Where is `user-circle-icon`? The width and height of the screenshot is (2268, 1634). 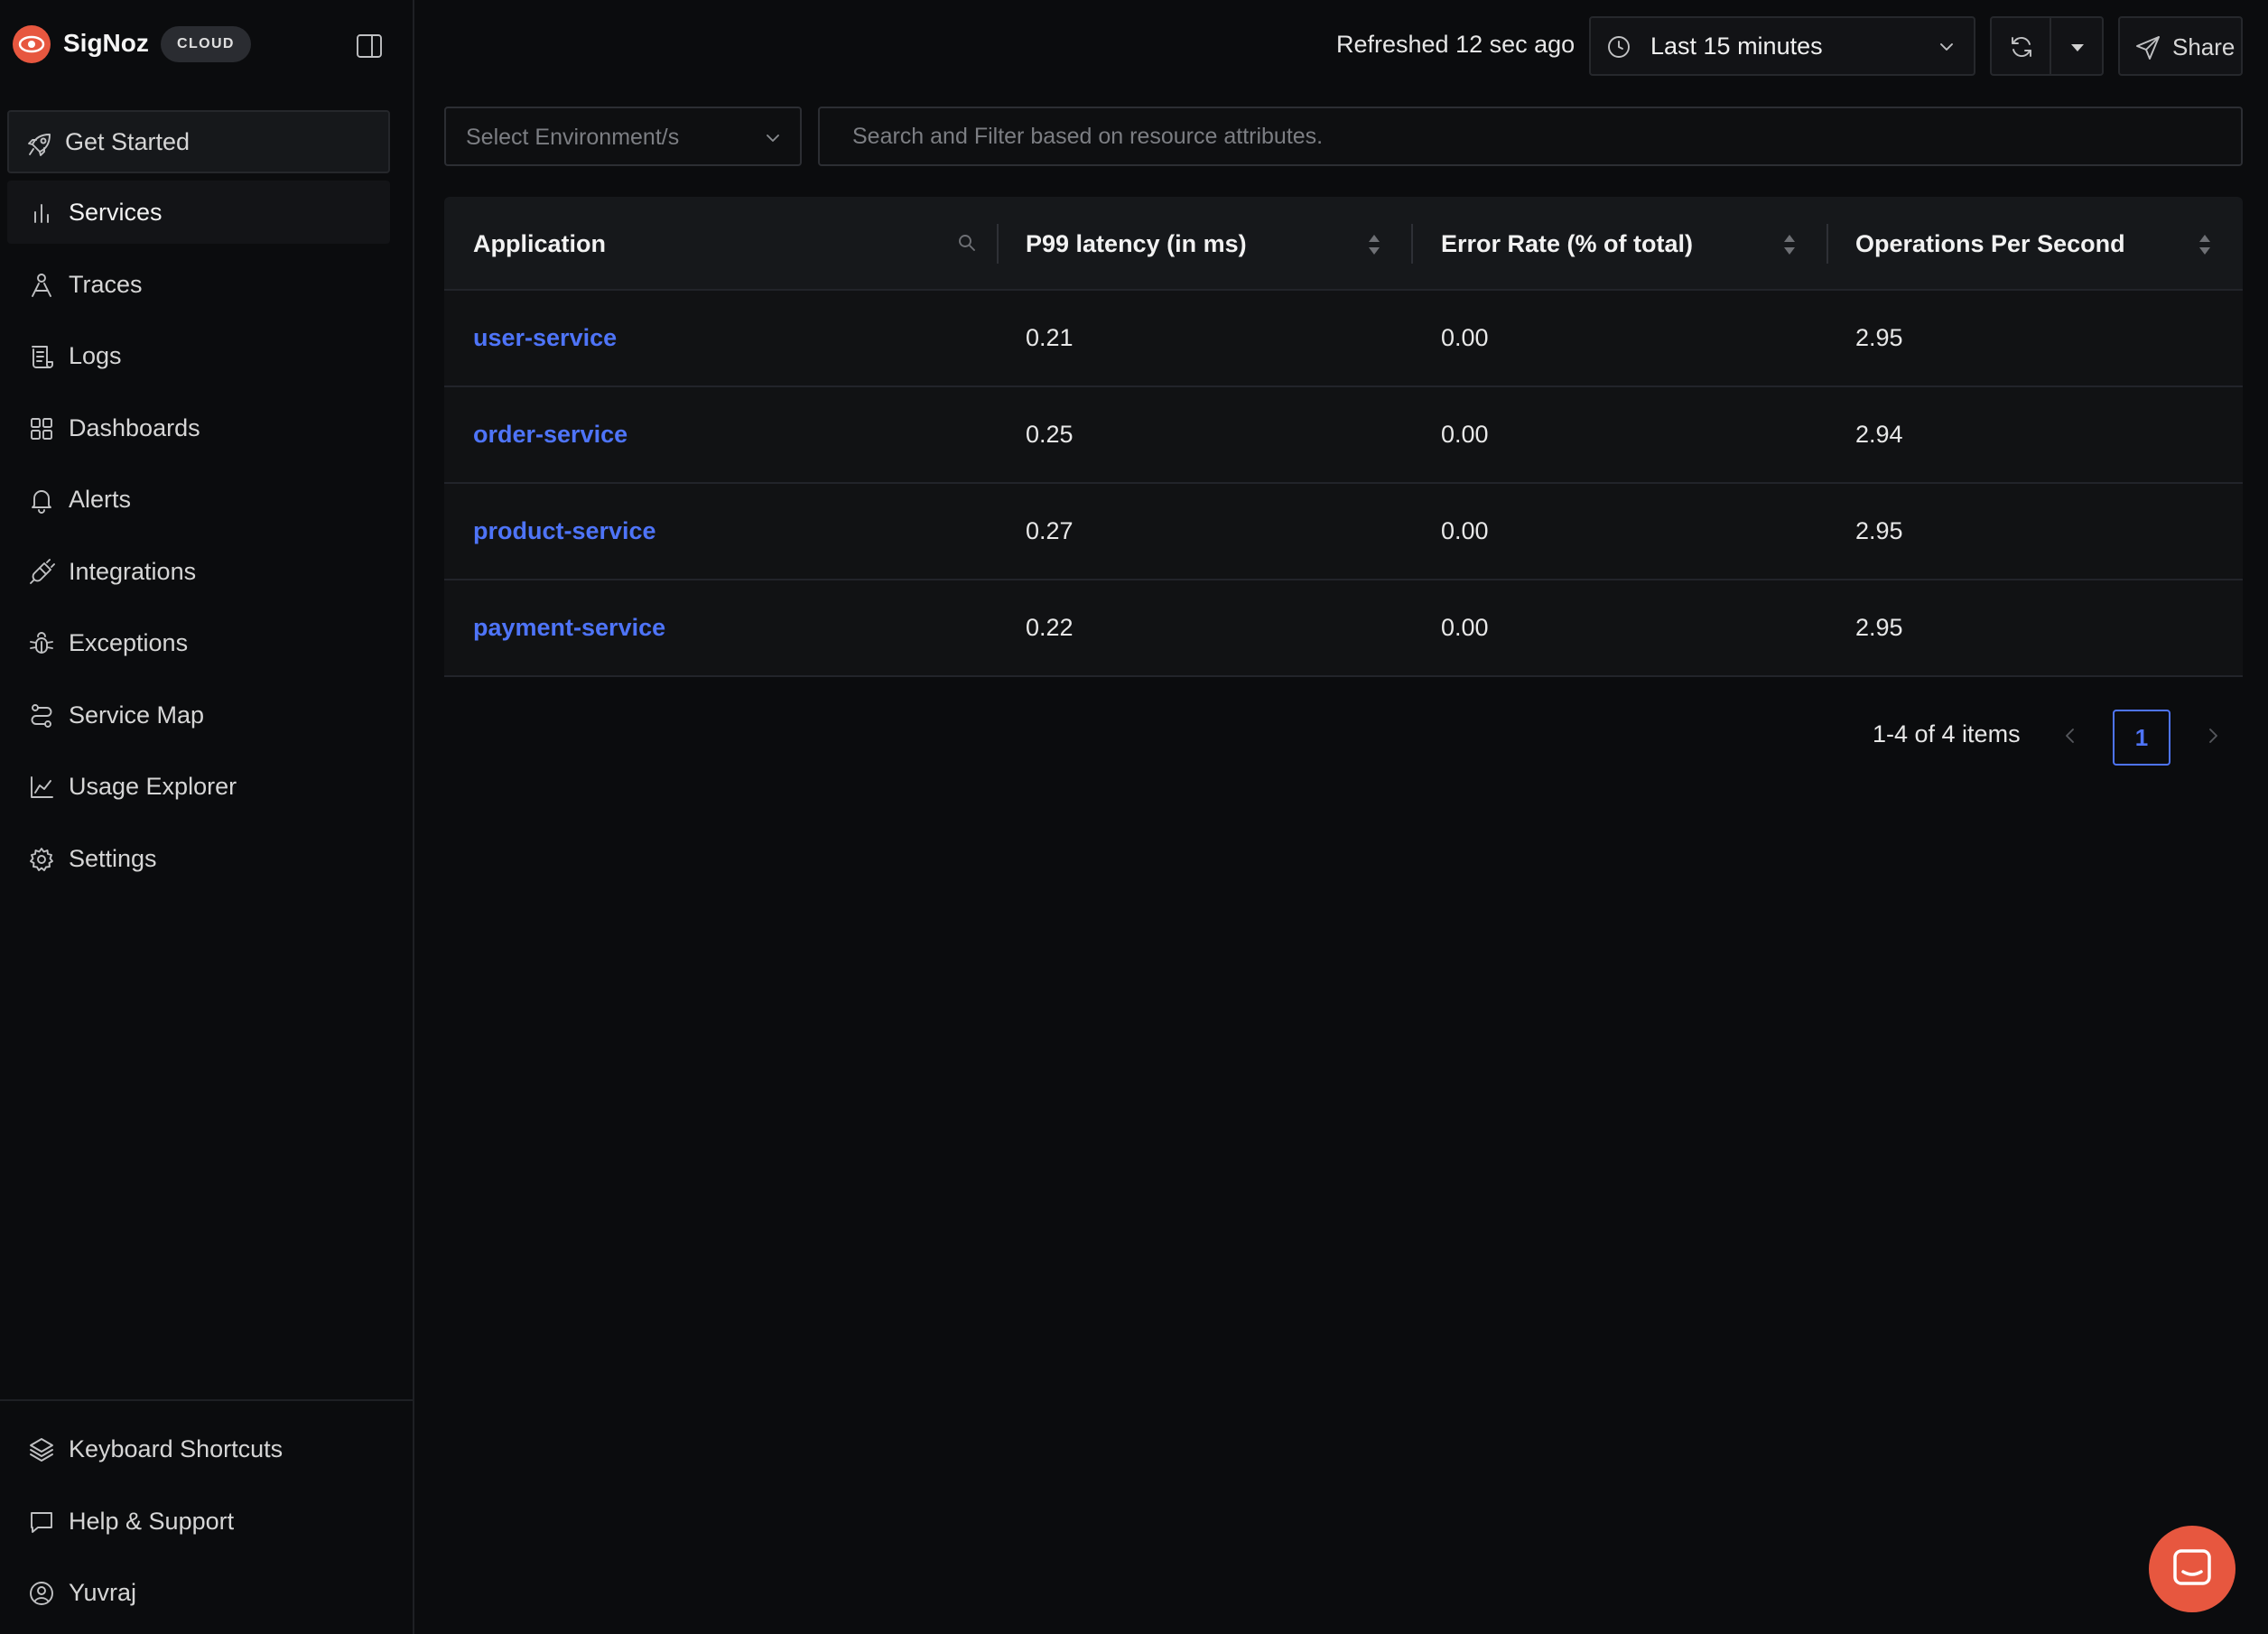
user-circle-icon is located at coordinates (41, 1593).